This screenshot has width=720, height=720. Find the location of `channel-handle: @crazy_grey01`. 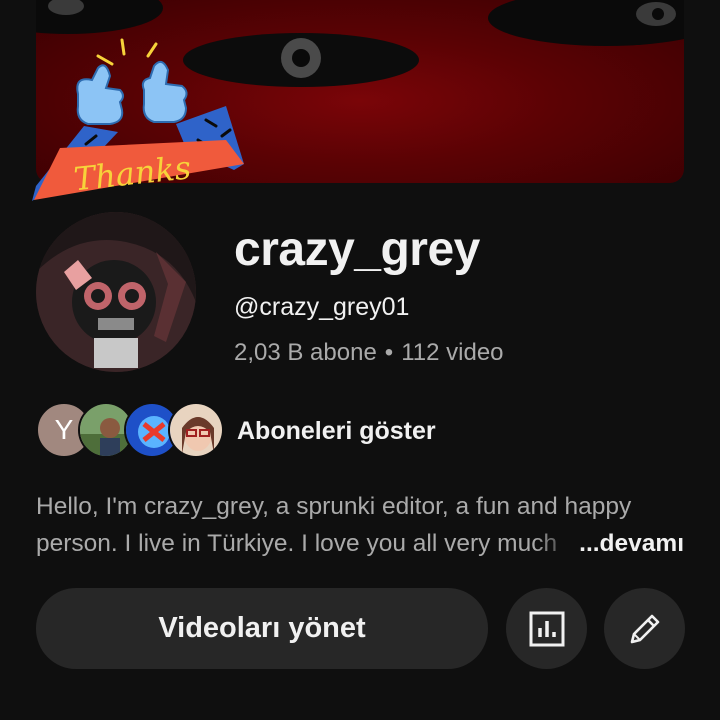

channel-handle: @crazy_grey01 is located at coordinates (322, 307).